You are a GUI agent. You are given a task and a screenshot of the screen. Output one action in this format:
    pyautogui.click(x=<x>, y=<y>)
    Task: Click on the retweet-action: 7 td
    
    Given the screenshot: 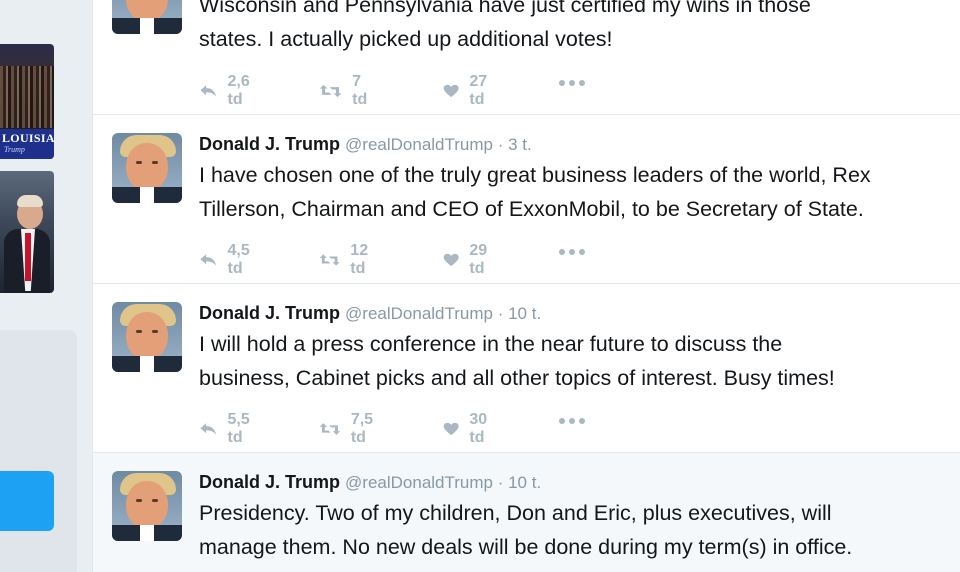 What is the action you would take?
    pyautogui.click(x=346, y=91)
    